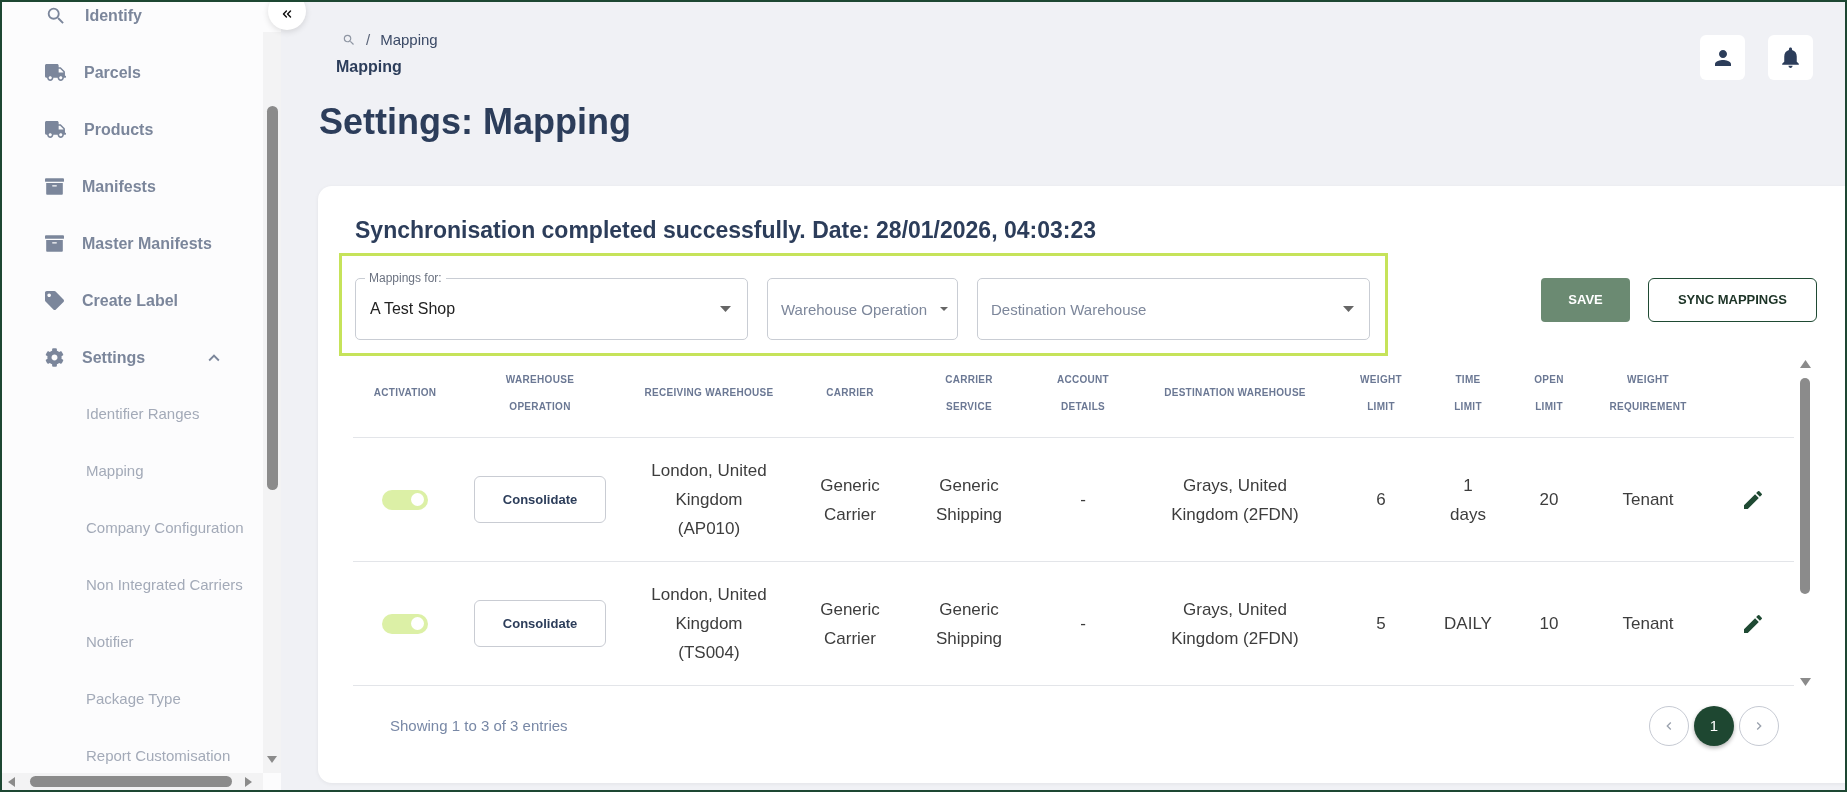  I want to click on column-header: ACTIVATION, so click(405, 393).